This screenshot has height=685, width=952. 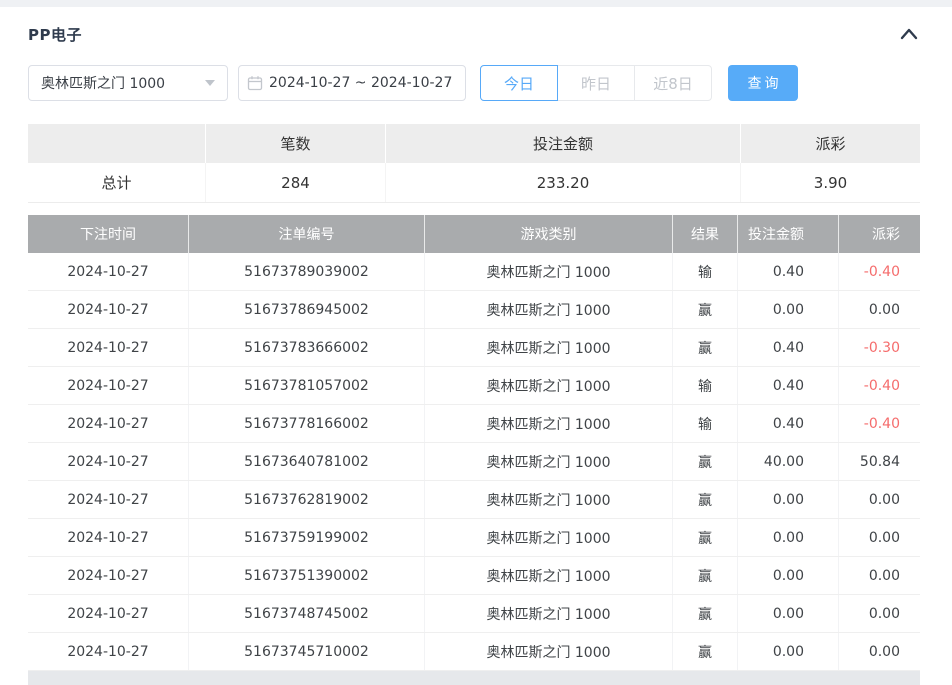 I want to click on header-game-type: 游戏类别, so click(x=548, y=234).